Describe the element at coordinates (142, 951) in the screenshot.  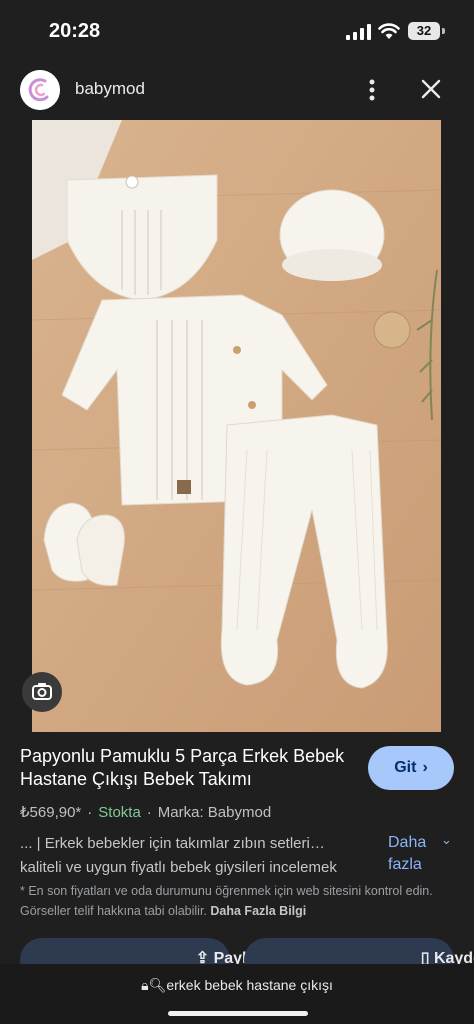
I see `share-button: ⇪ Paylaş` at that location.